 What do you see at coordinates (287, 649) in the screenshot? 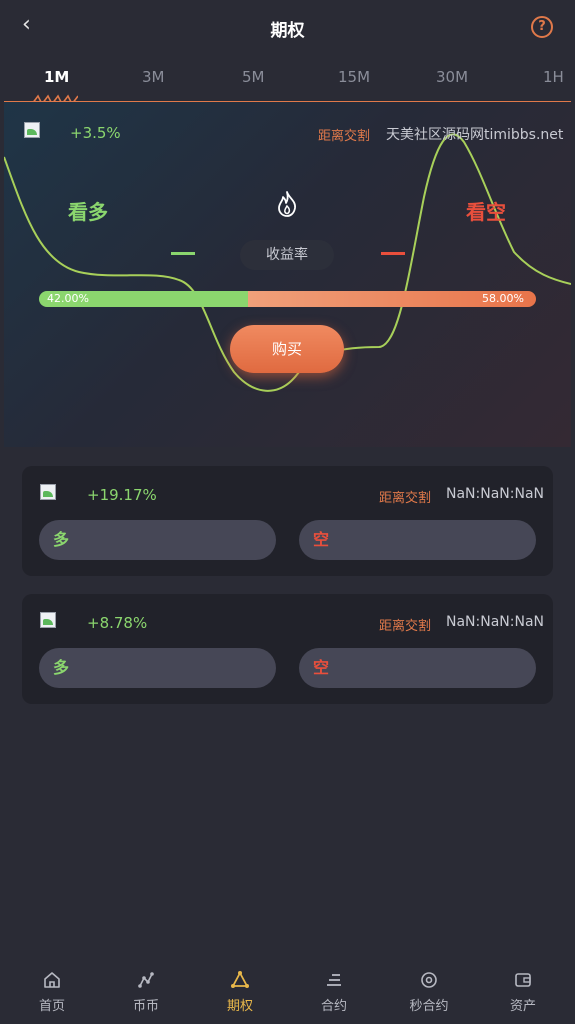
I see `option-card: +8.78% 距离交割 NaN:NaN:NaN 多 空` at bounding box center [287, 649].